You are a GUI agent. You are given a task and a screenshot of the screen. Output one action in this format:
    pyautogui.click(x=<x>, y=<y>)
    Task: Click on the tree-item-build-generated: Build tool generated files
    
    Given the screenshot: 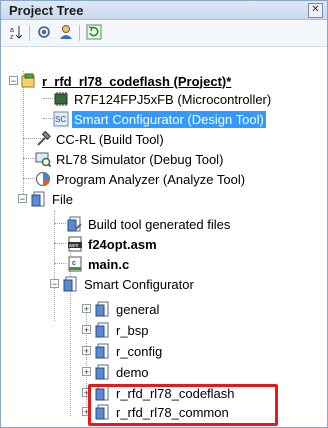 What is the action you would take?
    pyautogui.click(x=149, y=224)
    